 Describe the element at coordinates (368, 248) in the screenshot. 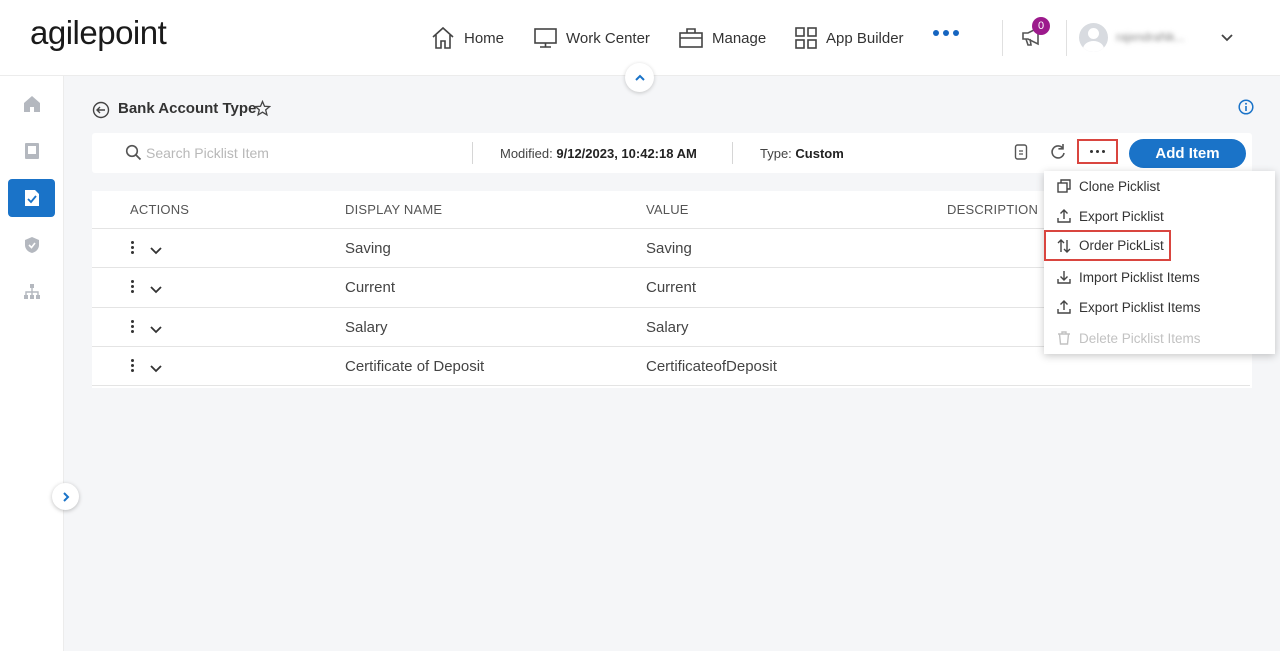

I see `cell-display-name: Saving` at that location.